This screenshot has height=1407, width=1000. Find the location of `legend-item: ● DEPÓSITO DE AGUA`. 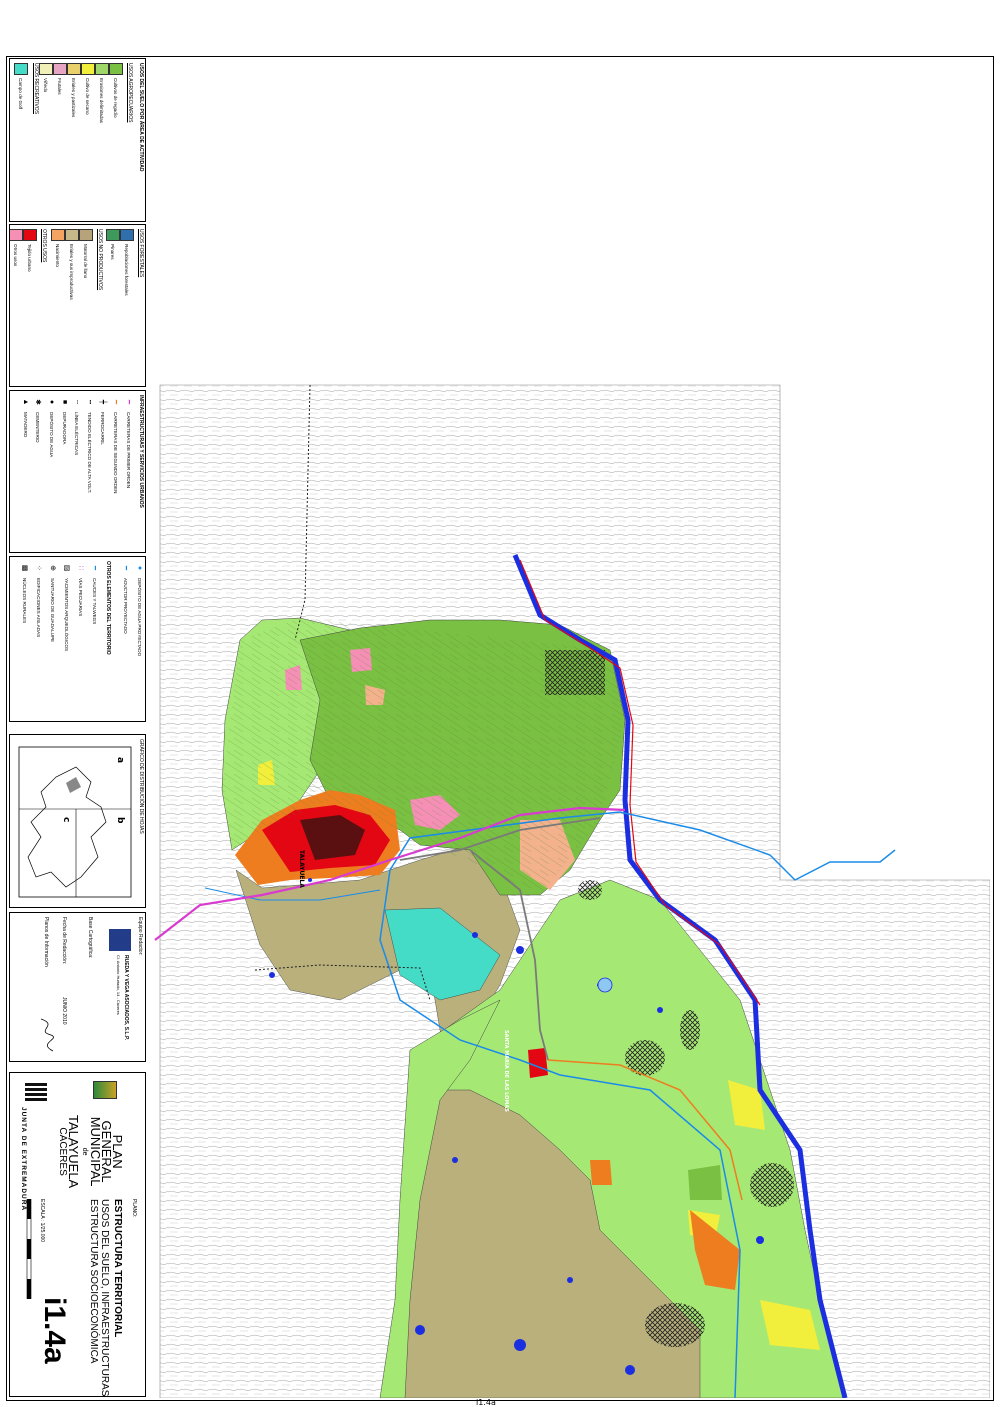

legend-item: ● DEPÓSITO DE AGUA is located at coordinates (51, 426).